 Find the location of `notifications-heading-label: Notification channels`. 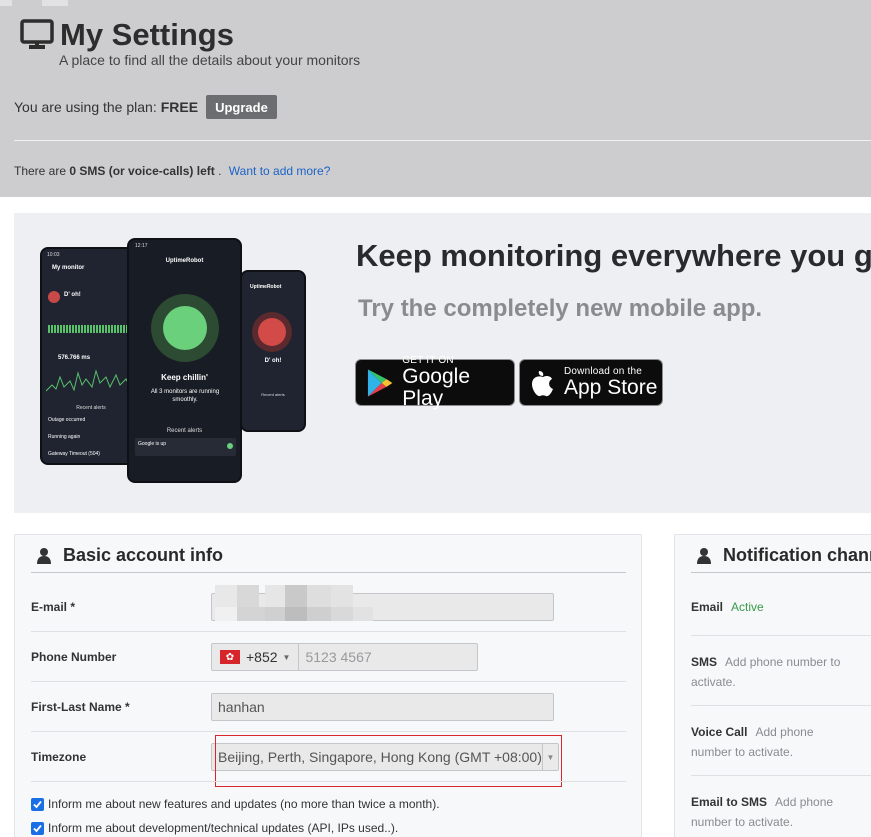

notifications-heading-label: Notification channels is located at coordinates (797, 555).